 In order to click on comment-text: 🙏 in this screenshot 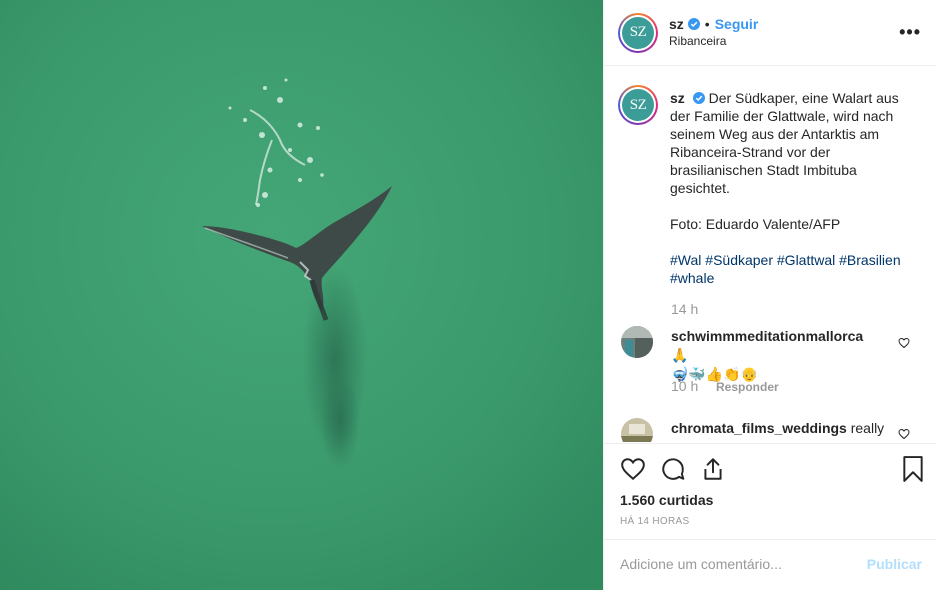, I will do `click(680, 355)`.